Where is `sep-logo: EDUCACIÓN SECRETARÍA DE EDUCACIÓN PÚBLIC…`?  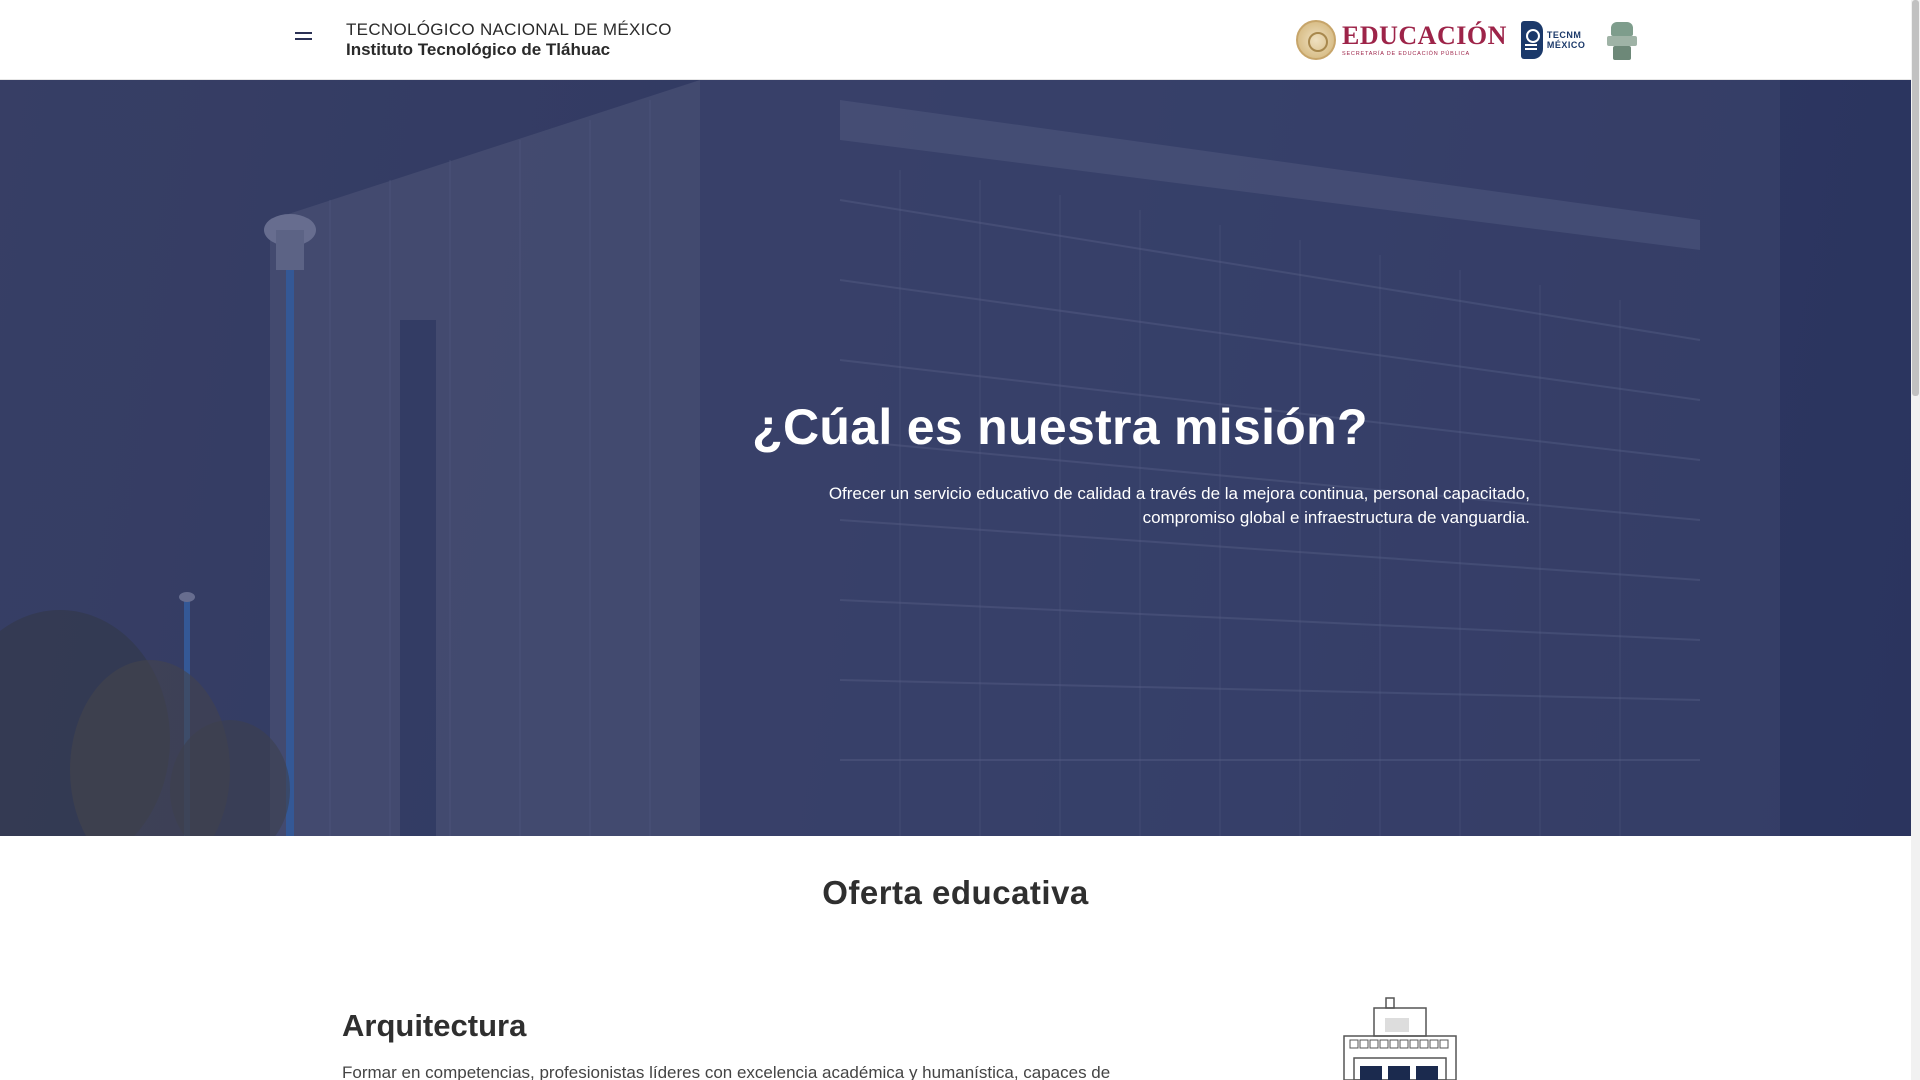
sep-logo: EDUCACIÓN SECRETARÍA DE EDUCACIÓN PÚBLIC… is located at coordinates (1401, 40).